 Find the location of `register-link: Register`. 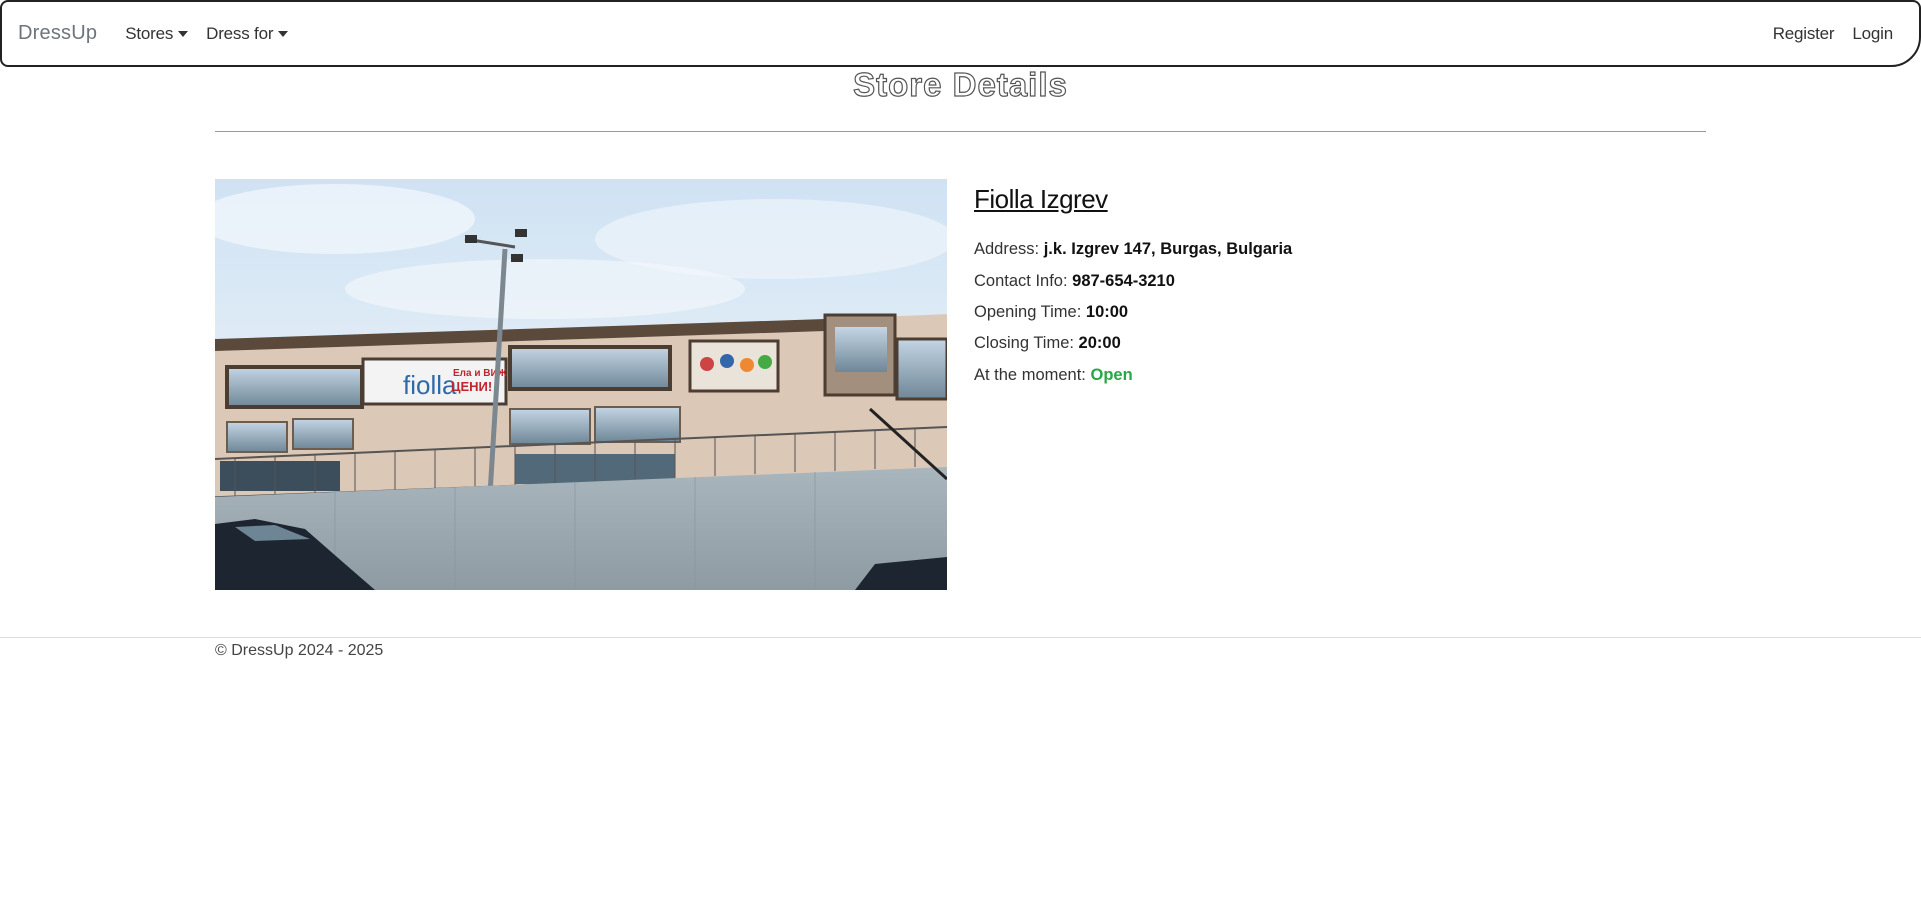

register-link: Register is located at coordinates (1804, 34).